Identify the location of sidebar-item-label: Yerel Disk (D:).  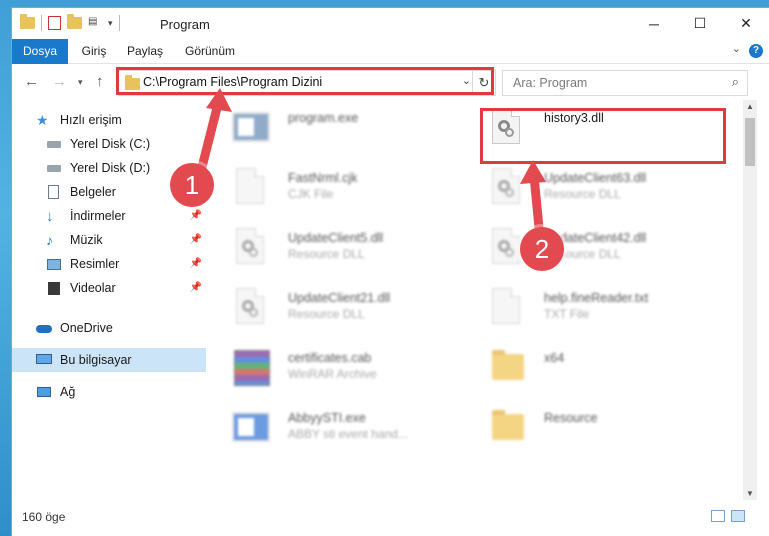
(110, 168).